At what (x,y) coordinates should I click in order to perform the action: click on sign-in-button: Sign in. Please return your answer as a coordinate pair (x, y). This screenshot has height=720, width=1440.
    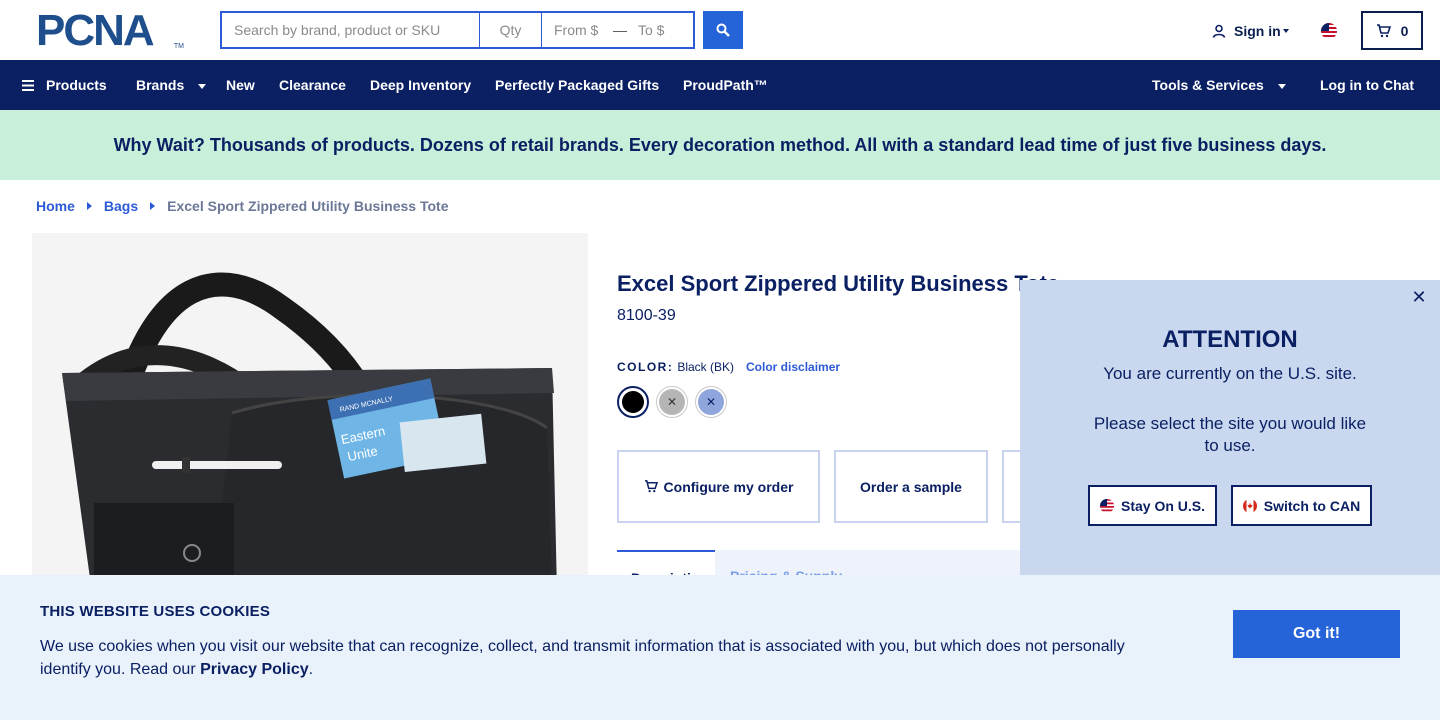
    Looking at the image, I should click on (1250, 31).